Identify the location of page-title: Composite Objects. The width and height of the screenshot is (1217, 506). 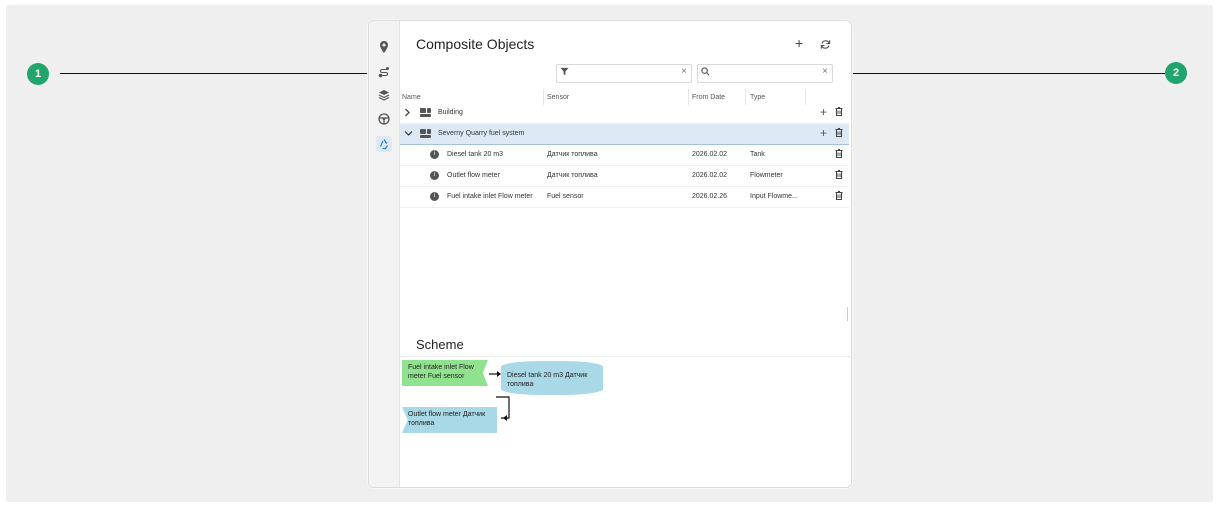
(475, 44).